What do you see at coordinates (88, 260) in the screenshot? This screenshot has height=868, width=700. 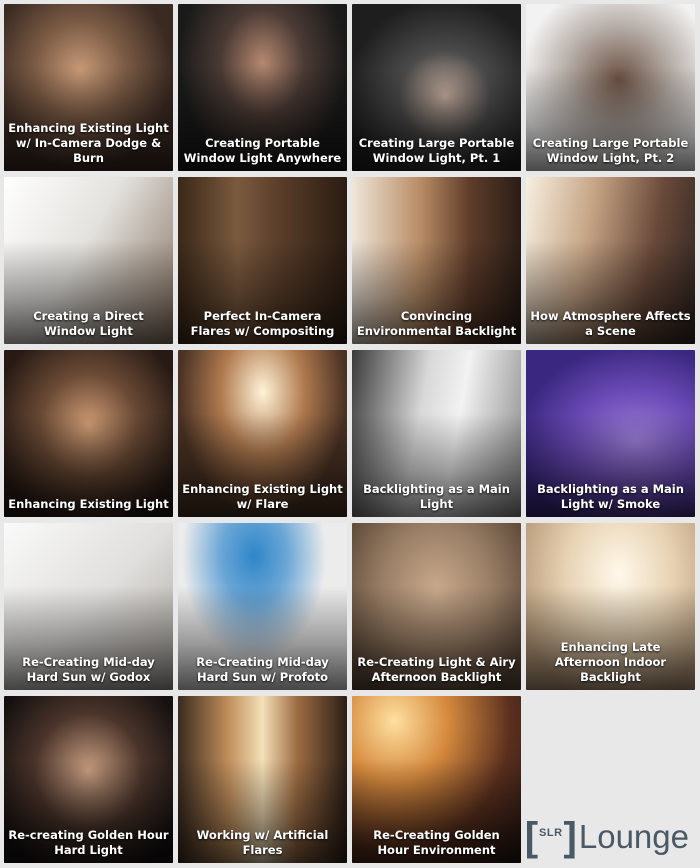 I see `tutorial-tile: Creating a Direct Window Light` at bounding box center [88, 260].